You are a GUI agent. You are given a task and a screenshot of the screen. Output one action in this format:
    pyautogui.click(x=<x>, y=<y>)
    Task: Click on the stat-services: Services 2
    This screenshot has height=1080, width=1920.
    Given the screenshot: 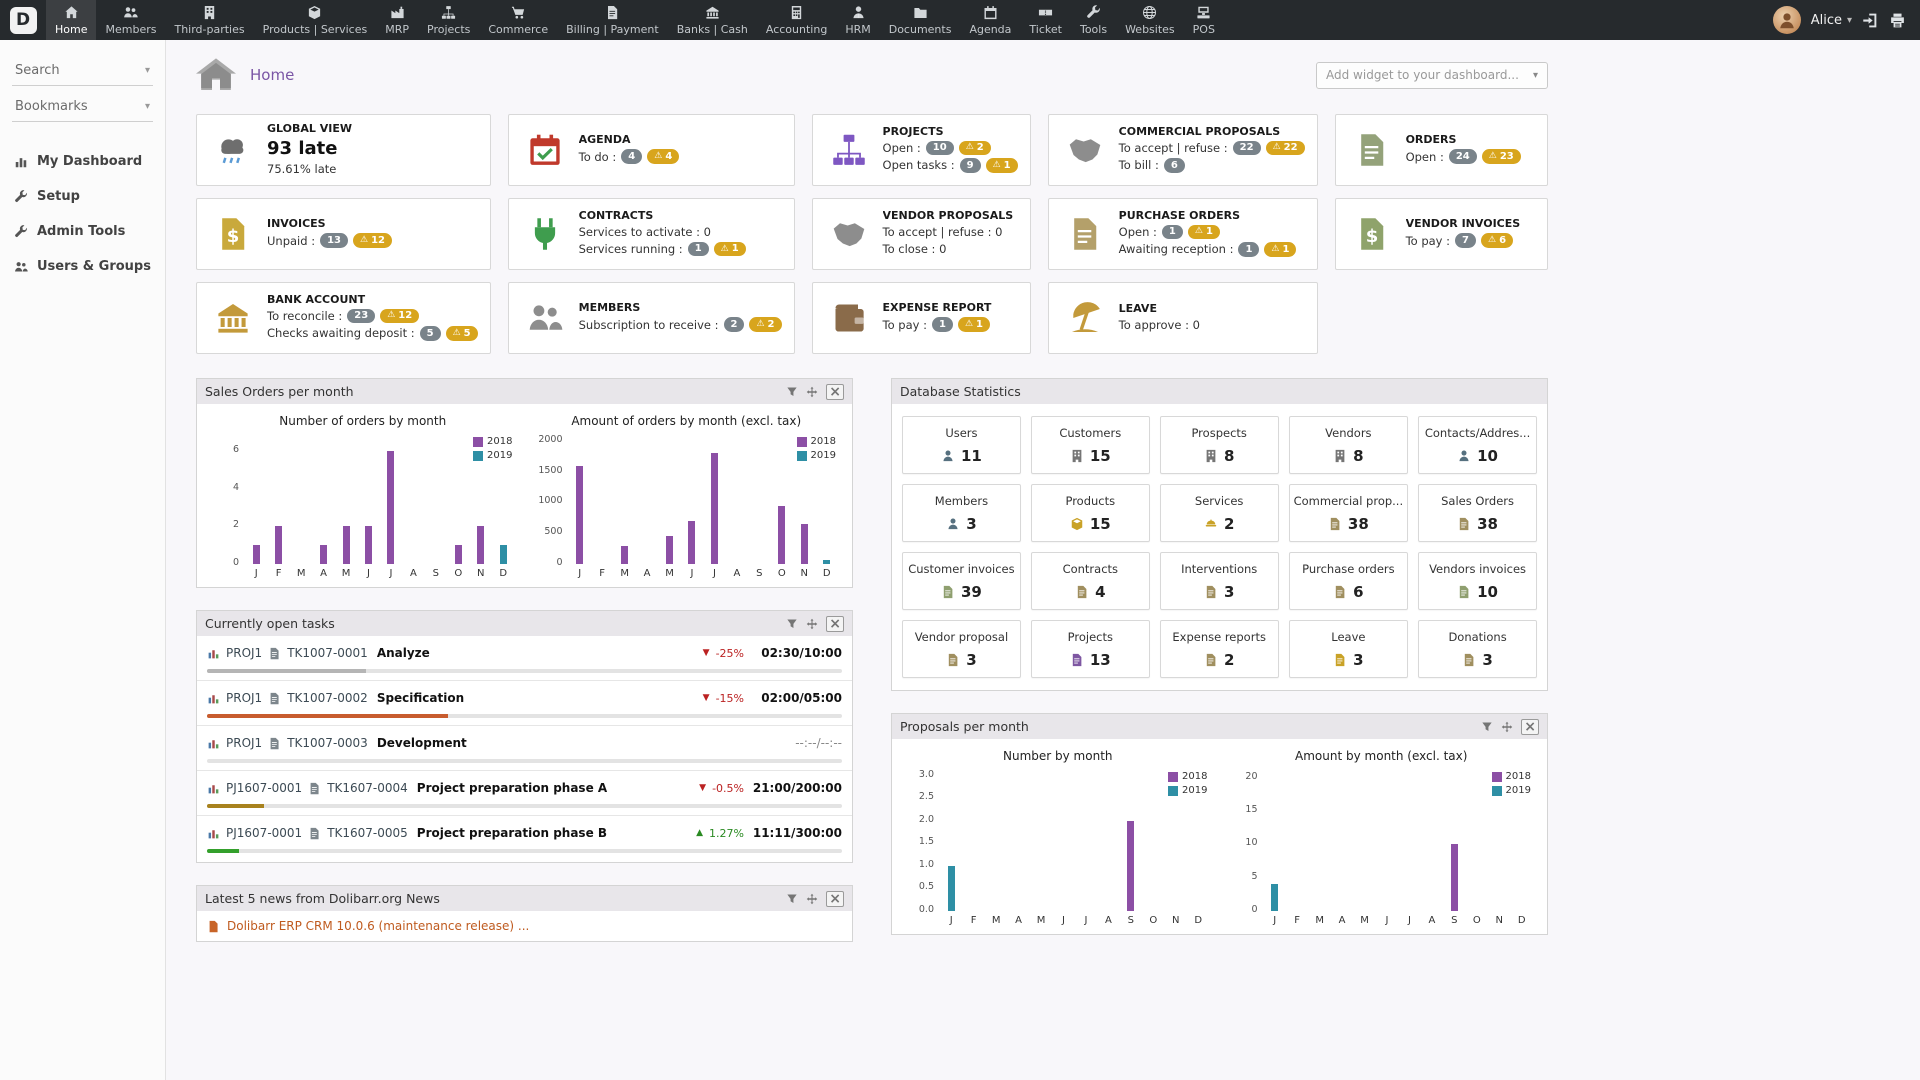 What is the action you would take?
    pyautogui.click(x=1219, y=513)
    